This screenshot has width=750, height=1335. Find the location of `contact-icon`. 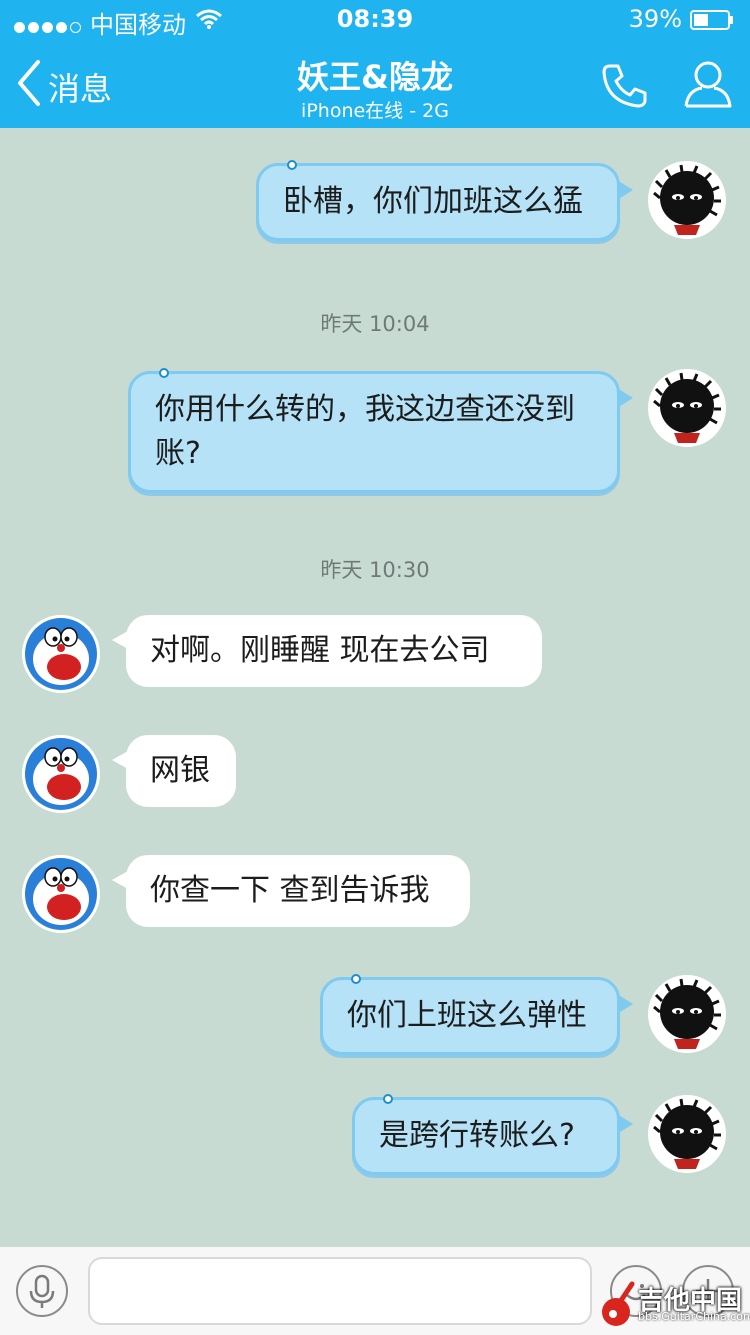

contact-icon is located at coordinates (708, 84).